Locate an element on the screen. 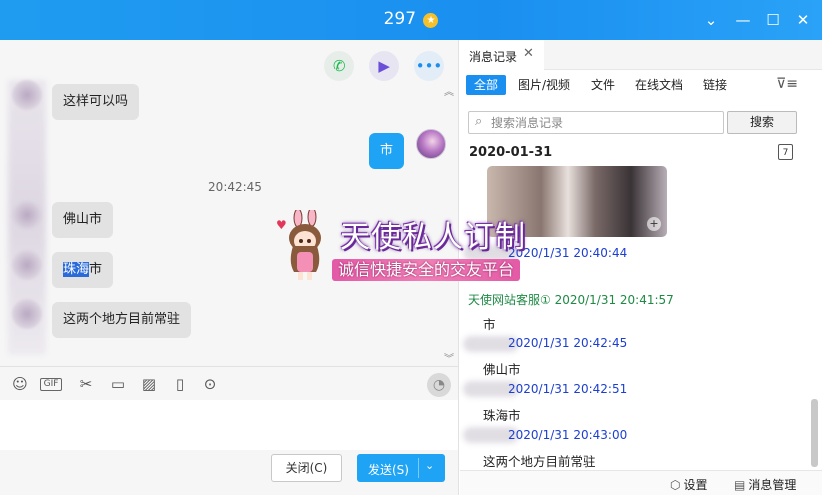 The width and height of the screenshot is (822, 495). calendar-icon: 7 is located at coordinates (785, 152).